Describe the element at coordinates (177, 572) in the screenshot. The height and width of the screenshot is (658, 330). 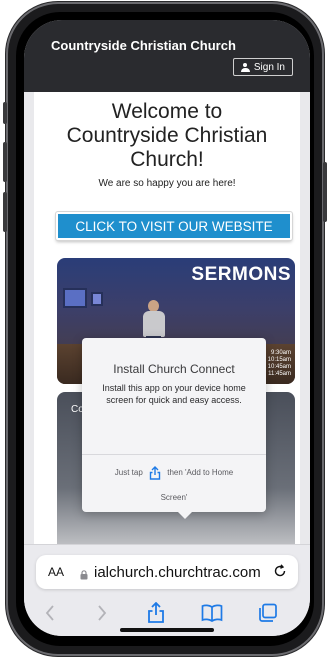
I see `url-text: ialchurch.churchtrac.com` at that location.